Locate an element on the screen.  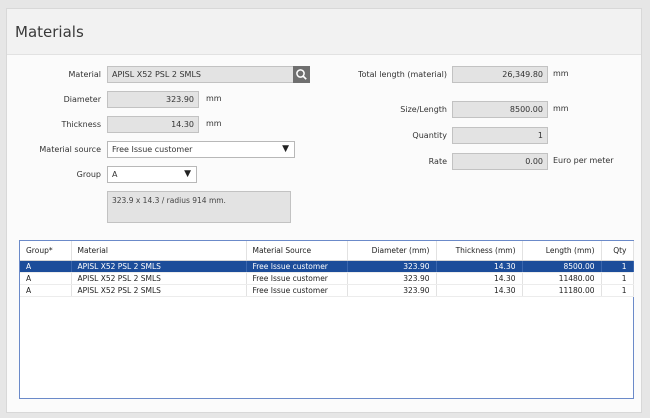
quantity-label: Quantity is located at coordinates (429, 135).